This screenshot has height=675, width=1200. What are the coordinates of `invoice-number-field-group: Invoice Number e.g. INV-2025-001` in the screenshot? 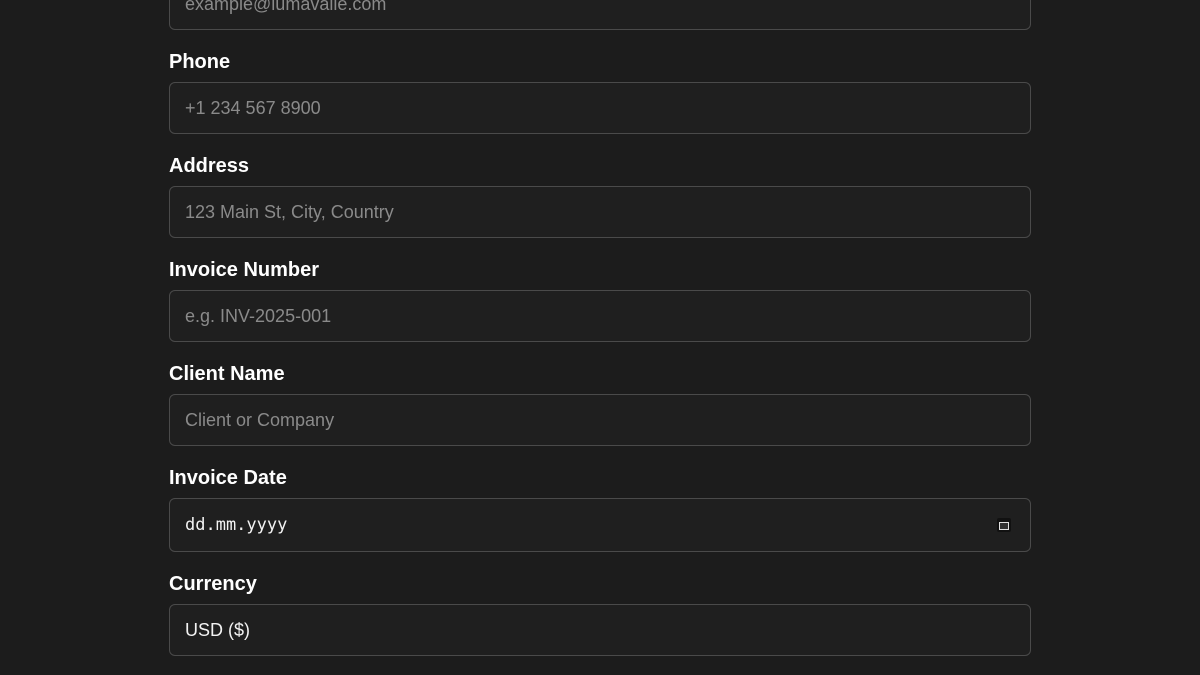 It's located at (600, 300).